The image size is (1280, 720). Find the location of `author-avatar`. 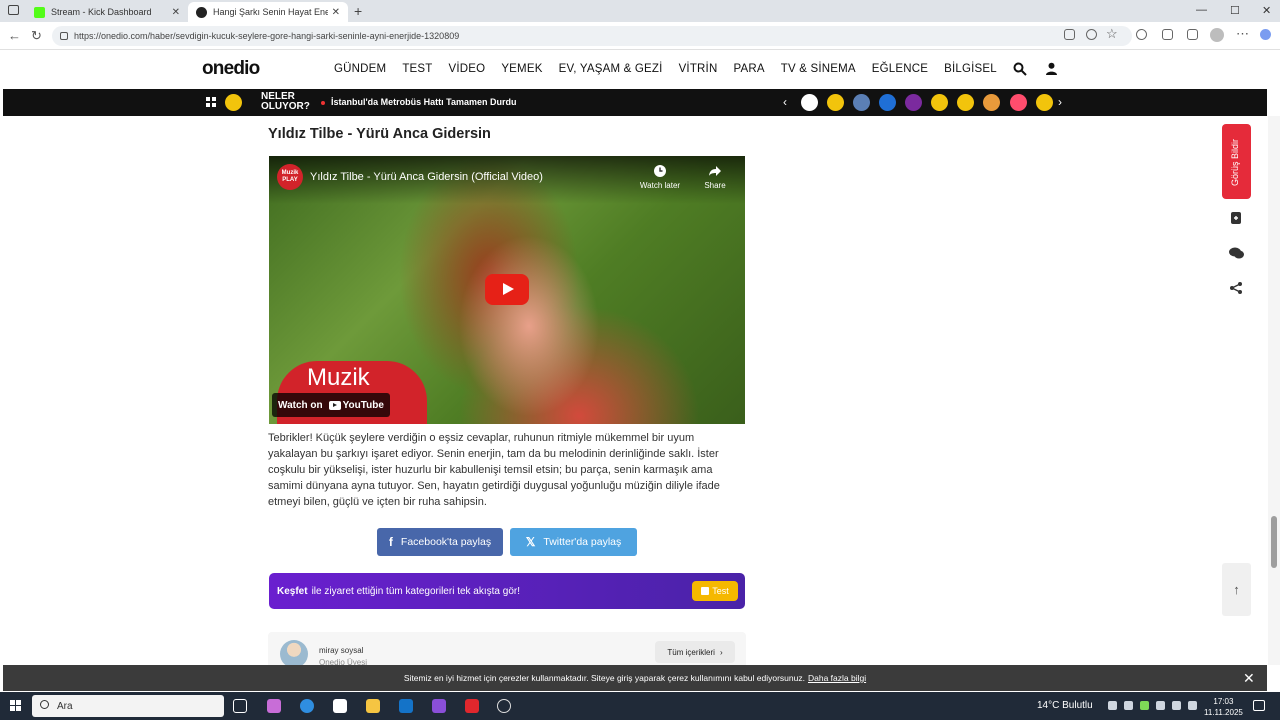

author-avatar is located at coordinates (294, 654).